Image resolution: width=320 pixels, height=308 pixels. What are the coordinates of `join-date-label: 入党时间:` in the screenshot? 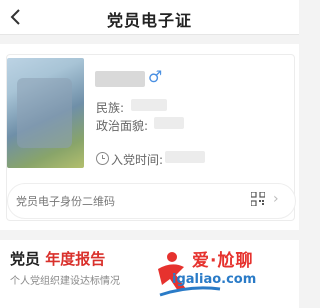 It's located at (137, 160).